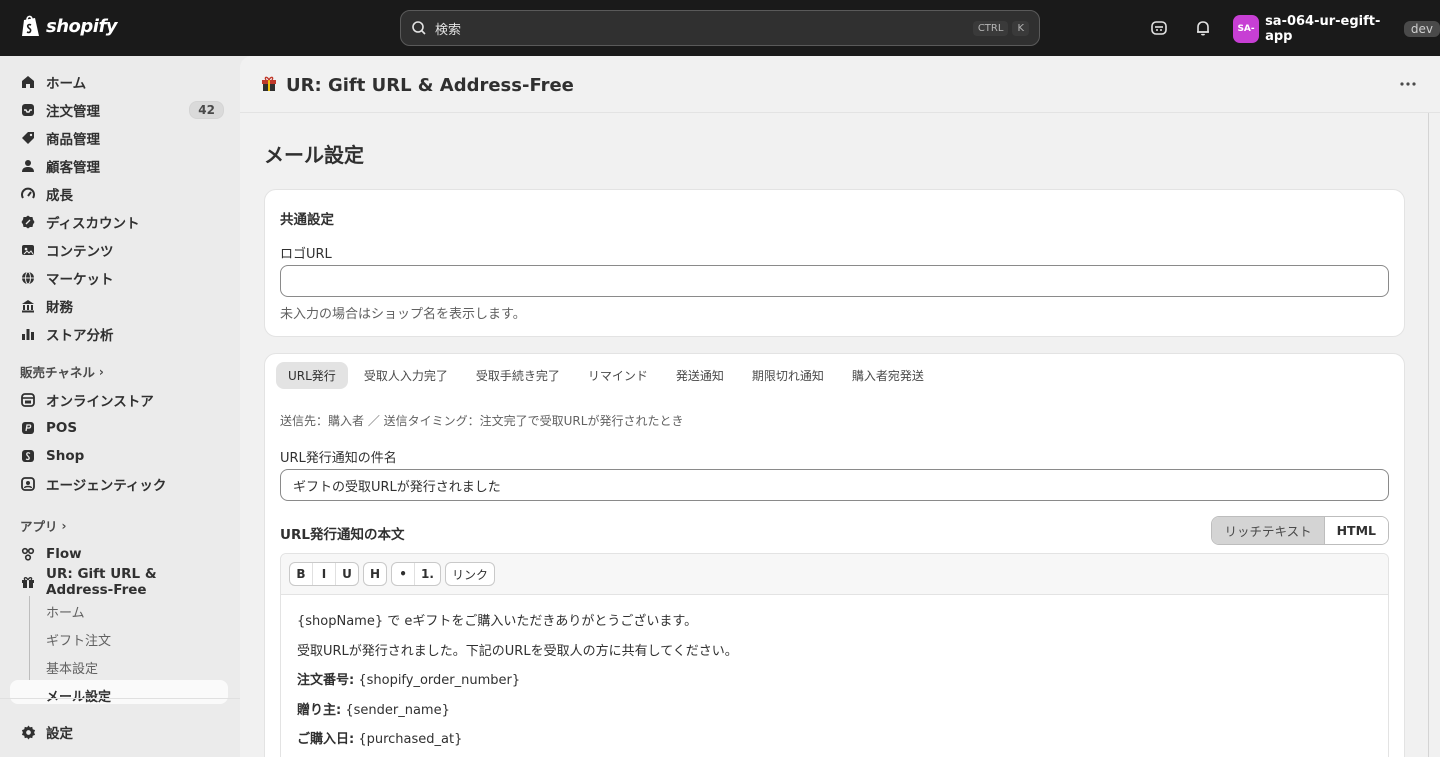 This screenshot has width=1440, height=757. I want to click on pos-icon, so click(28, 428).